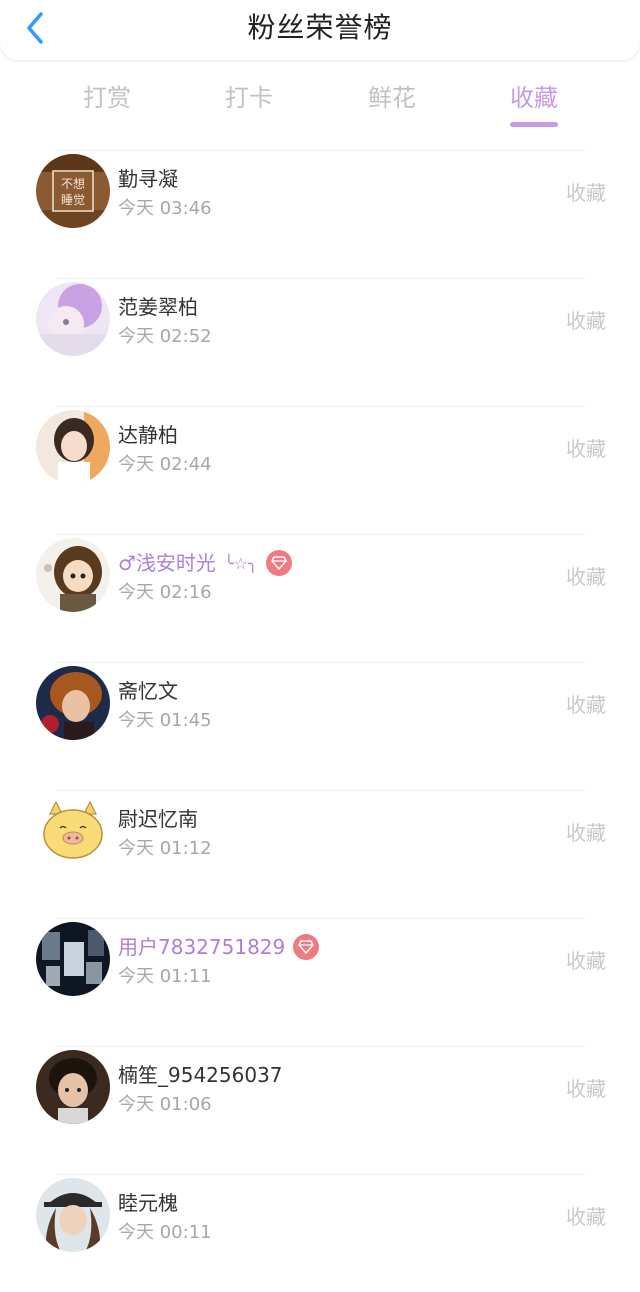 This screenshot has width=640, height=1292. I want to click on tab-flowers: 鲜花, so click(392, 98).